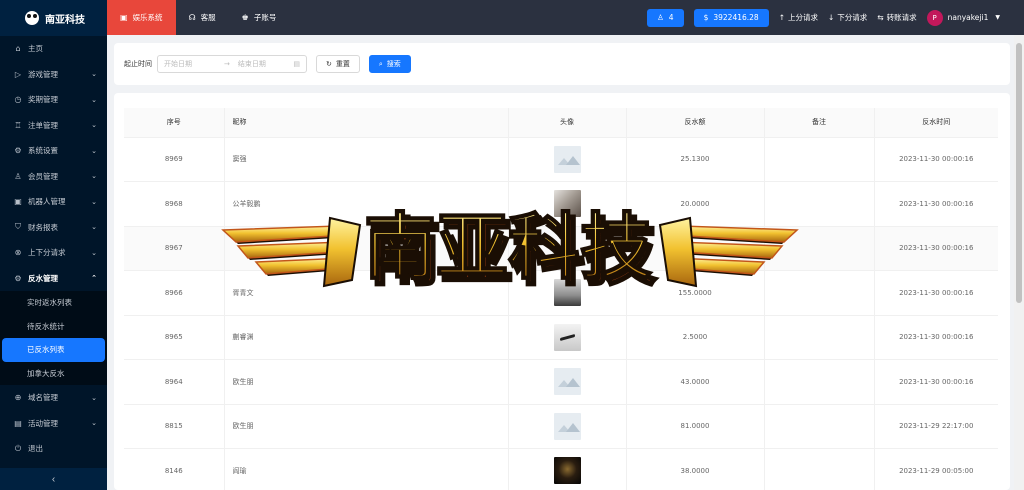 This screenshot has height=490, width=1024. What do you see at coordinates (366, 337) in the screenshot?
I see `cell-nickname: 蒯睿渊` at bounding box center [366, 337].